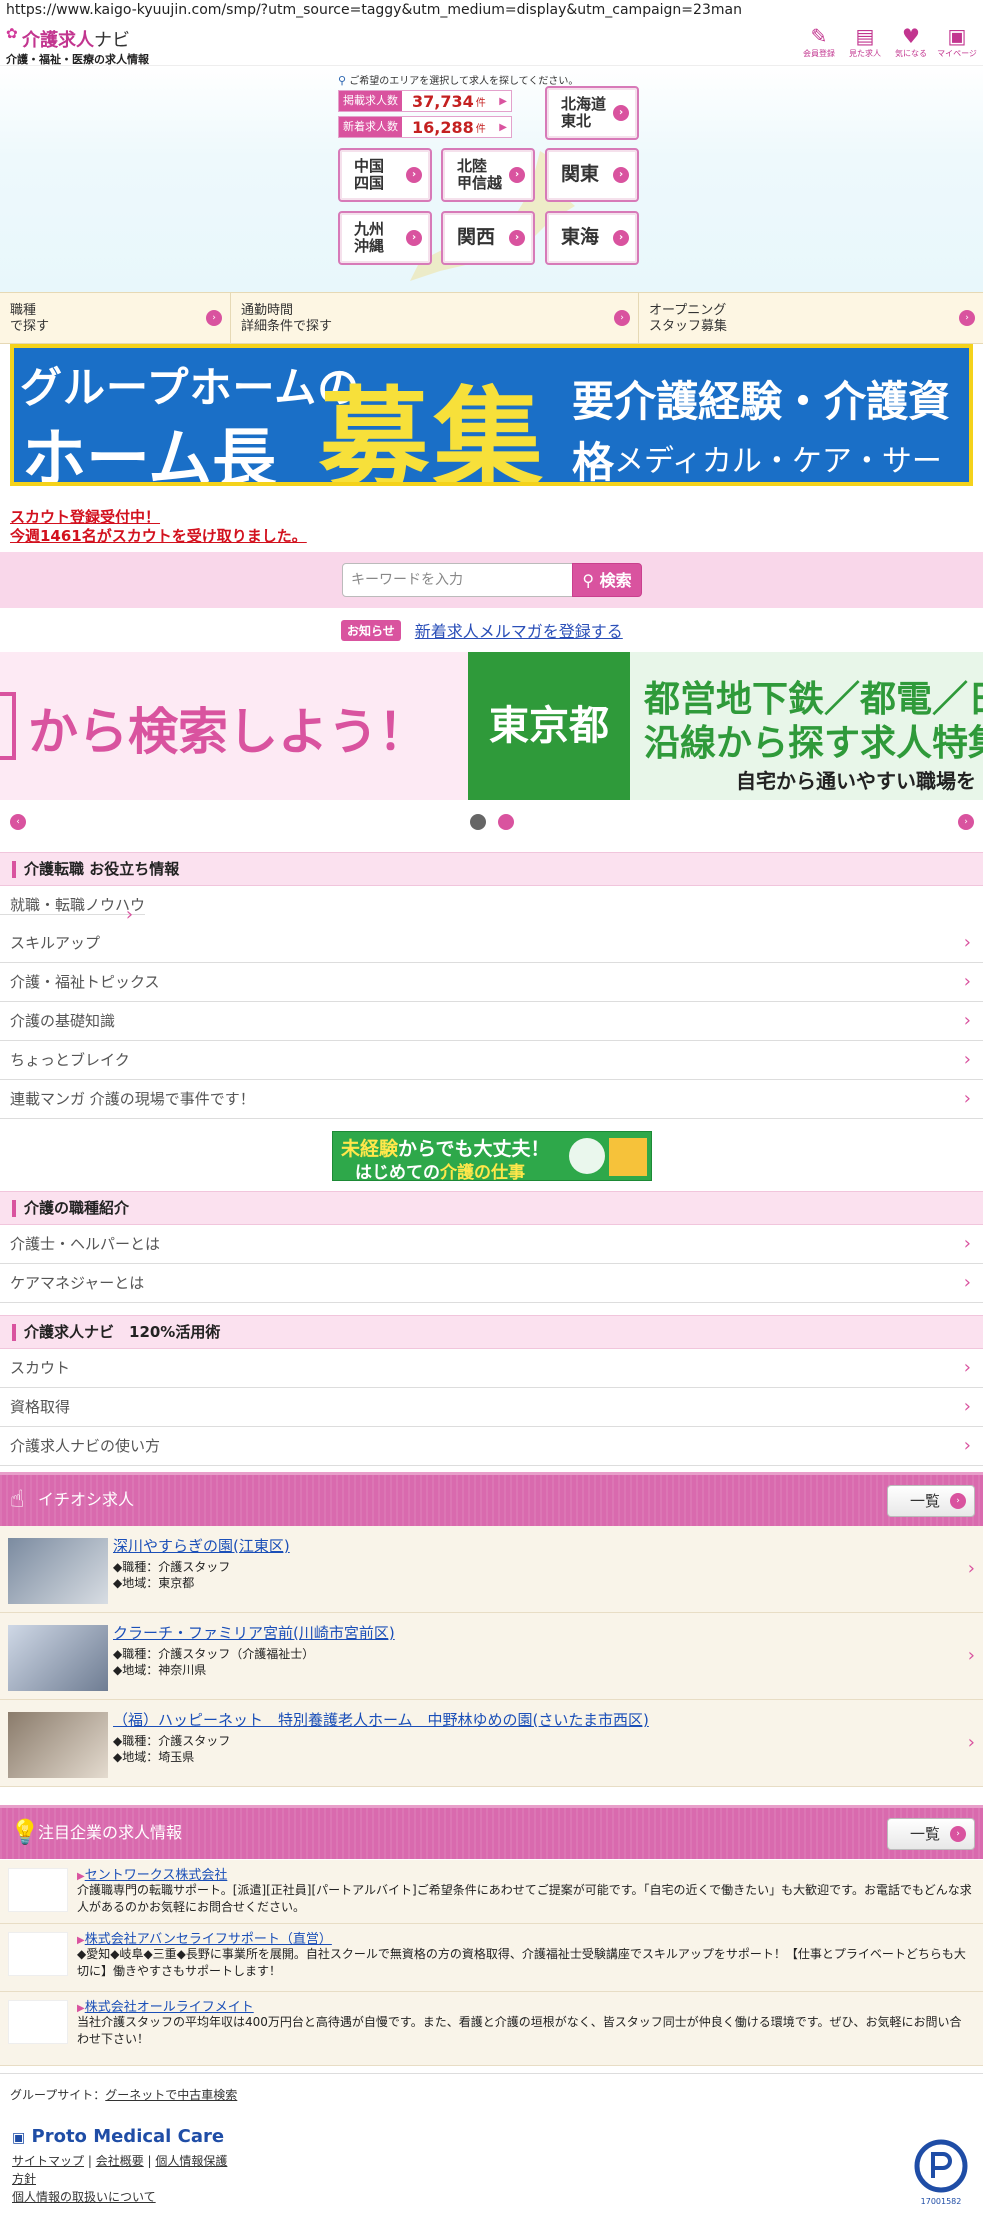 This screenshot has height=2214, width=983. Describe the element at coordinates (488, 175) in the screenshot. I see `region-button-hokuriku-koshinetsu: 北陸 甲信越 ›` at that location.